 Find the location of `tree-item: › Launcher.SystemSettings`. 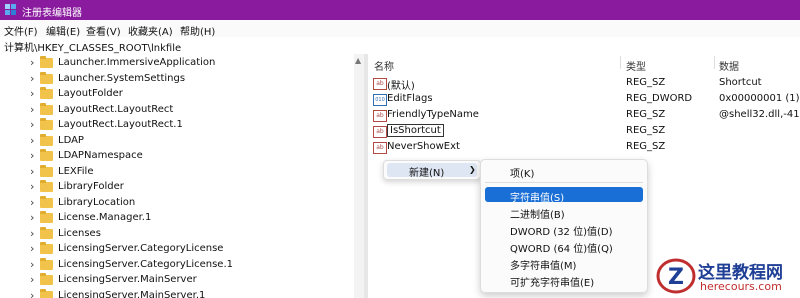

tree-item: › Launcher.SystemSettings is located at coordinates (177, 79).